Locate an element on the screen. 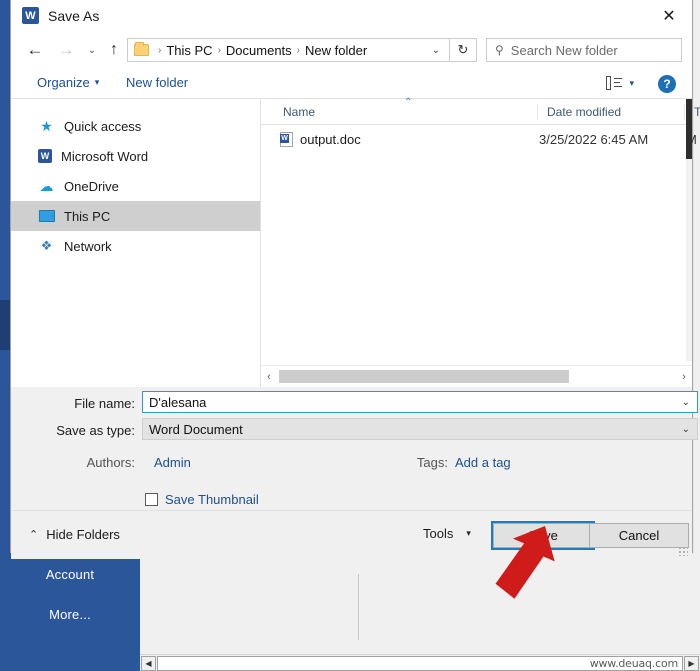 This screenshot has width=700, height=671. view-layout-button: ▾ is located at coordinates (620, 83).